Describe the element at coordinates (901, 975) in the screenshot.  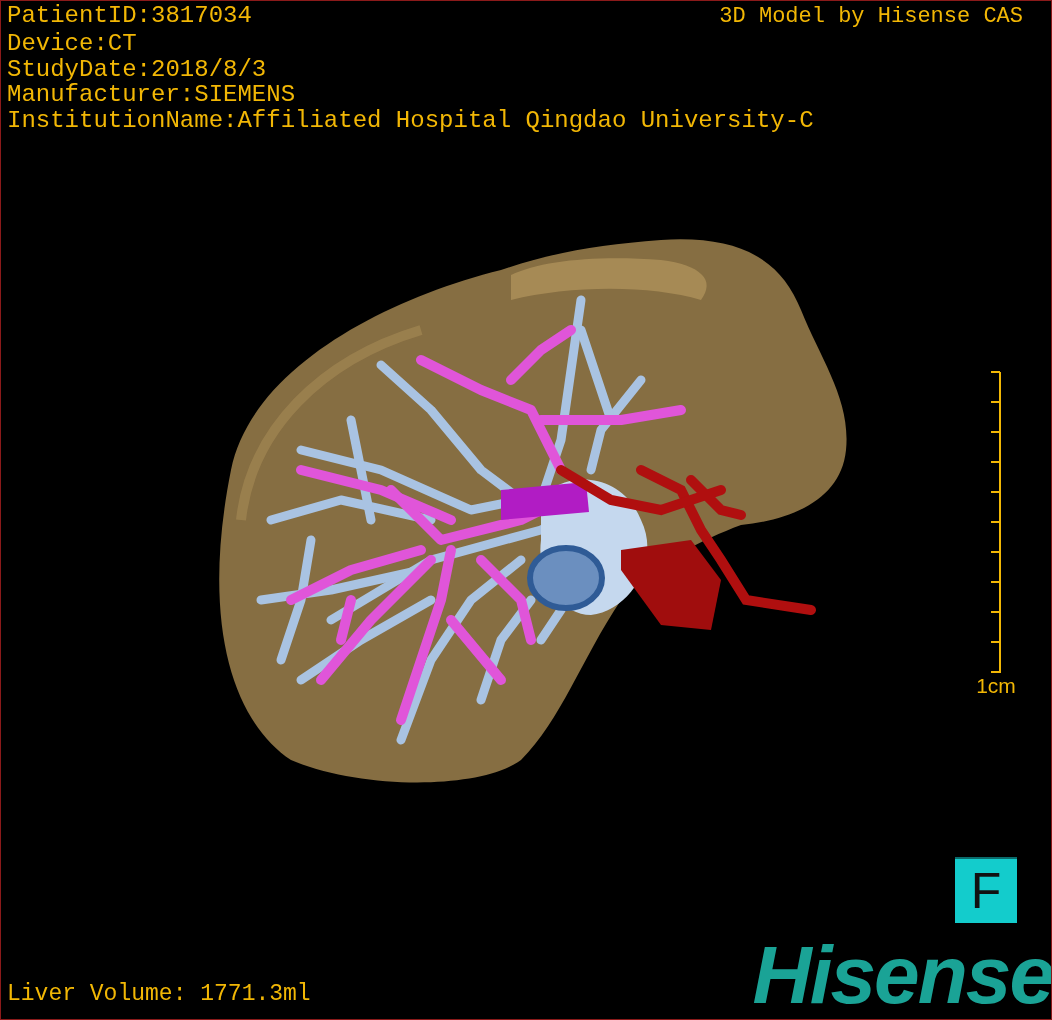
I see `brand-logo: Hisense` at that location.